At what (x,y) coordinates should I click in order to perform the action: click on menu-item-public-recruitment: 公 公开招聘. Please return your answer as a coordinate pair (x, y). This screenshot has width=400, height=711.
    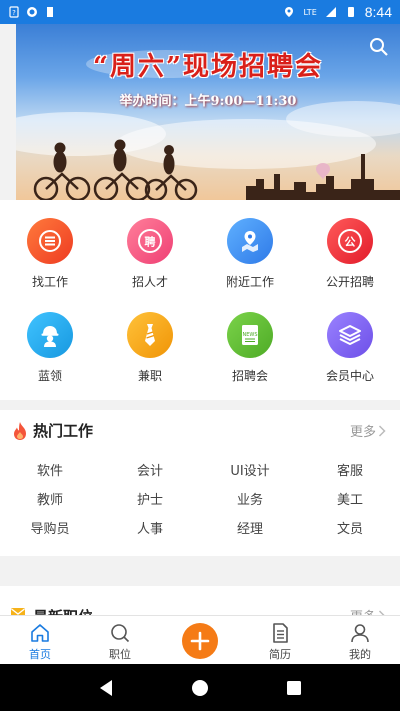
    Looking at the image, I should click on (350, 247).